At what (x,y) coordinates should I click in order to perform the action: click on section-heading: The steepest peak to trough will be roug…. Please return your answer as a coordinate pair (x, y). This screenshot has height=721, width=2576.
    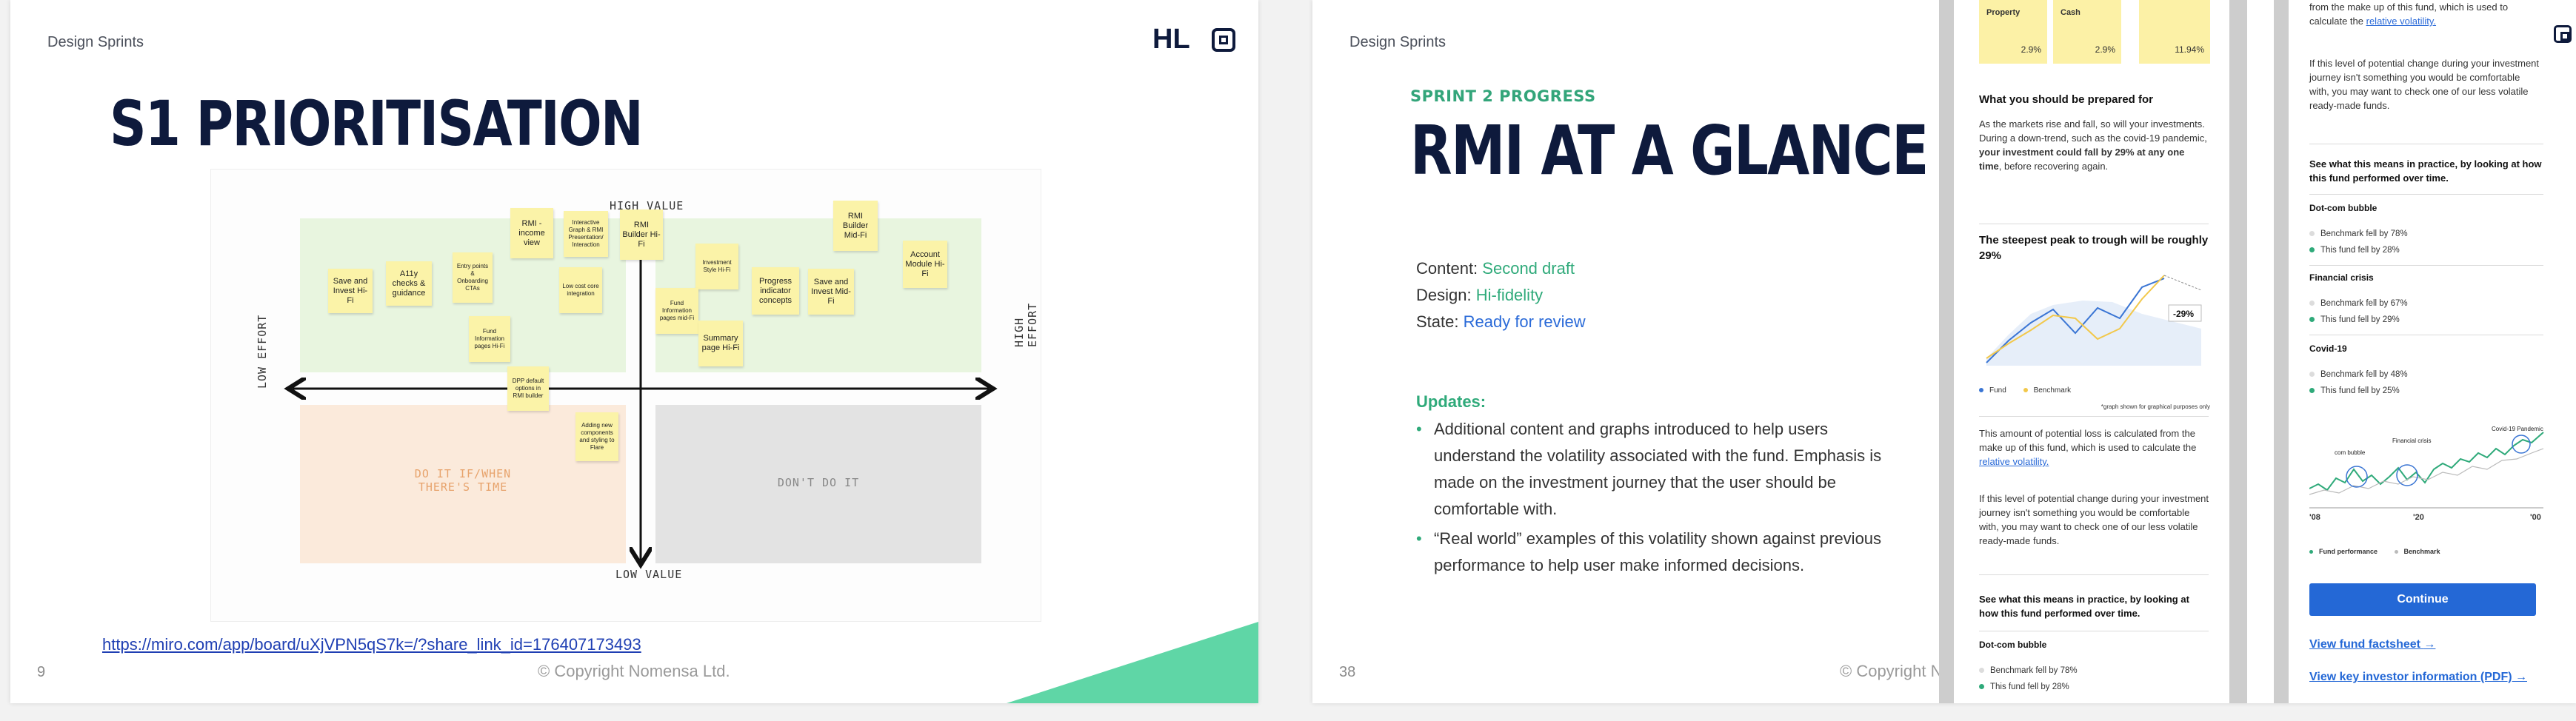
    Looking at the image, I should click on (2094, 248).